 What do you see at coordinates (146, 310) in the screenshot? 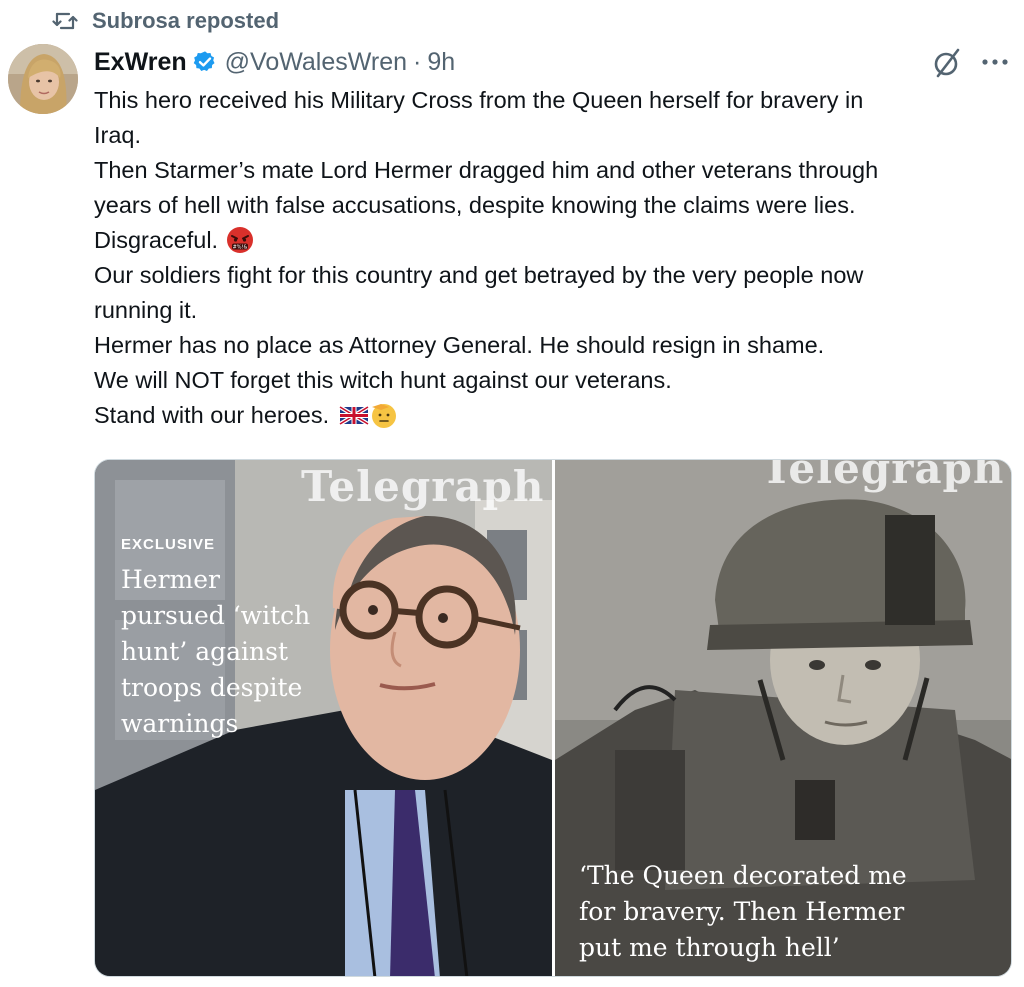
I see `tweet-line: running it.` at bounding box center [146, 310].